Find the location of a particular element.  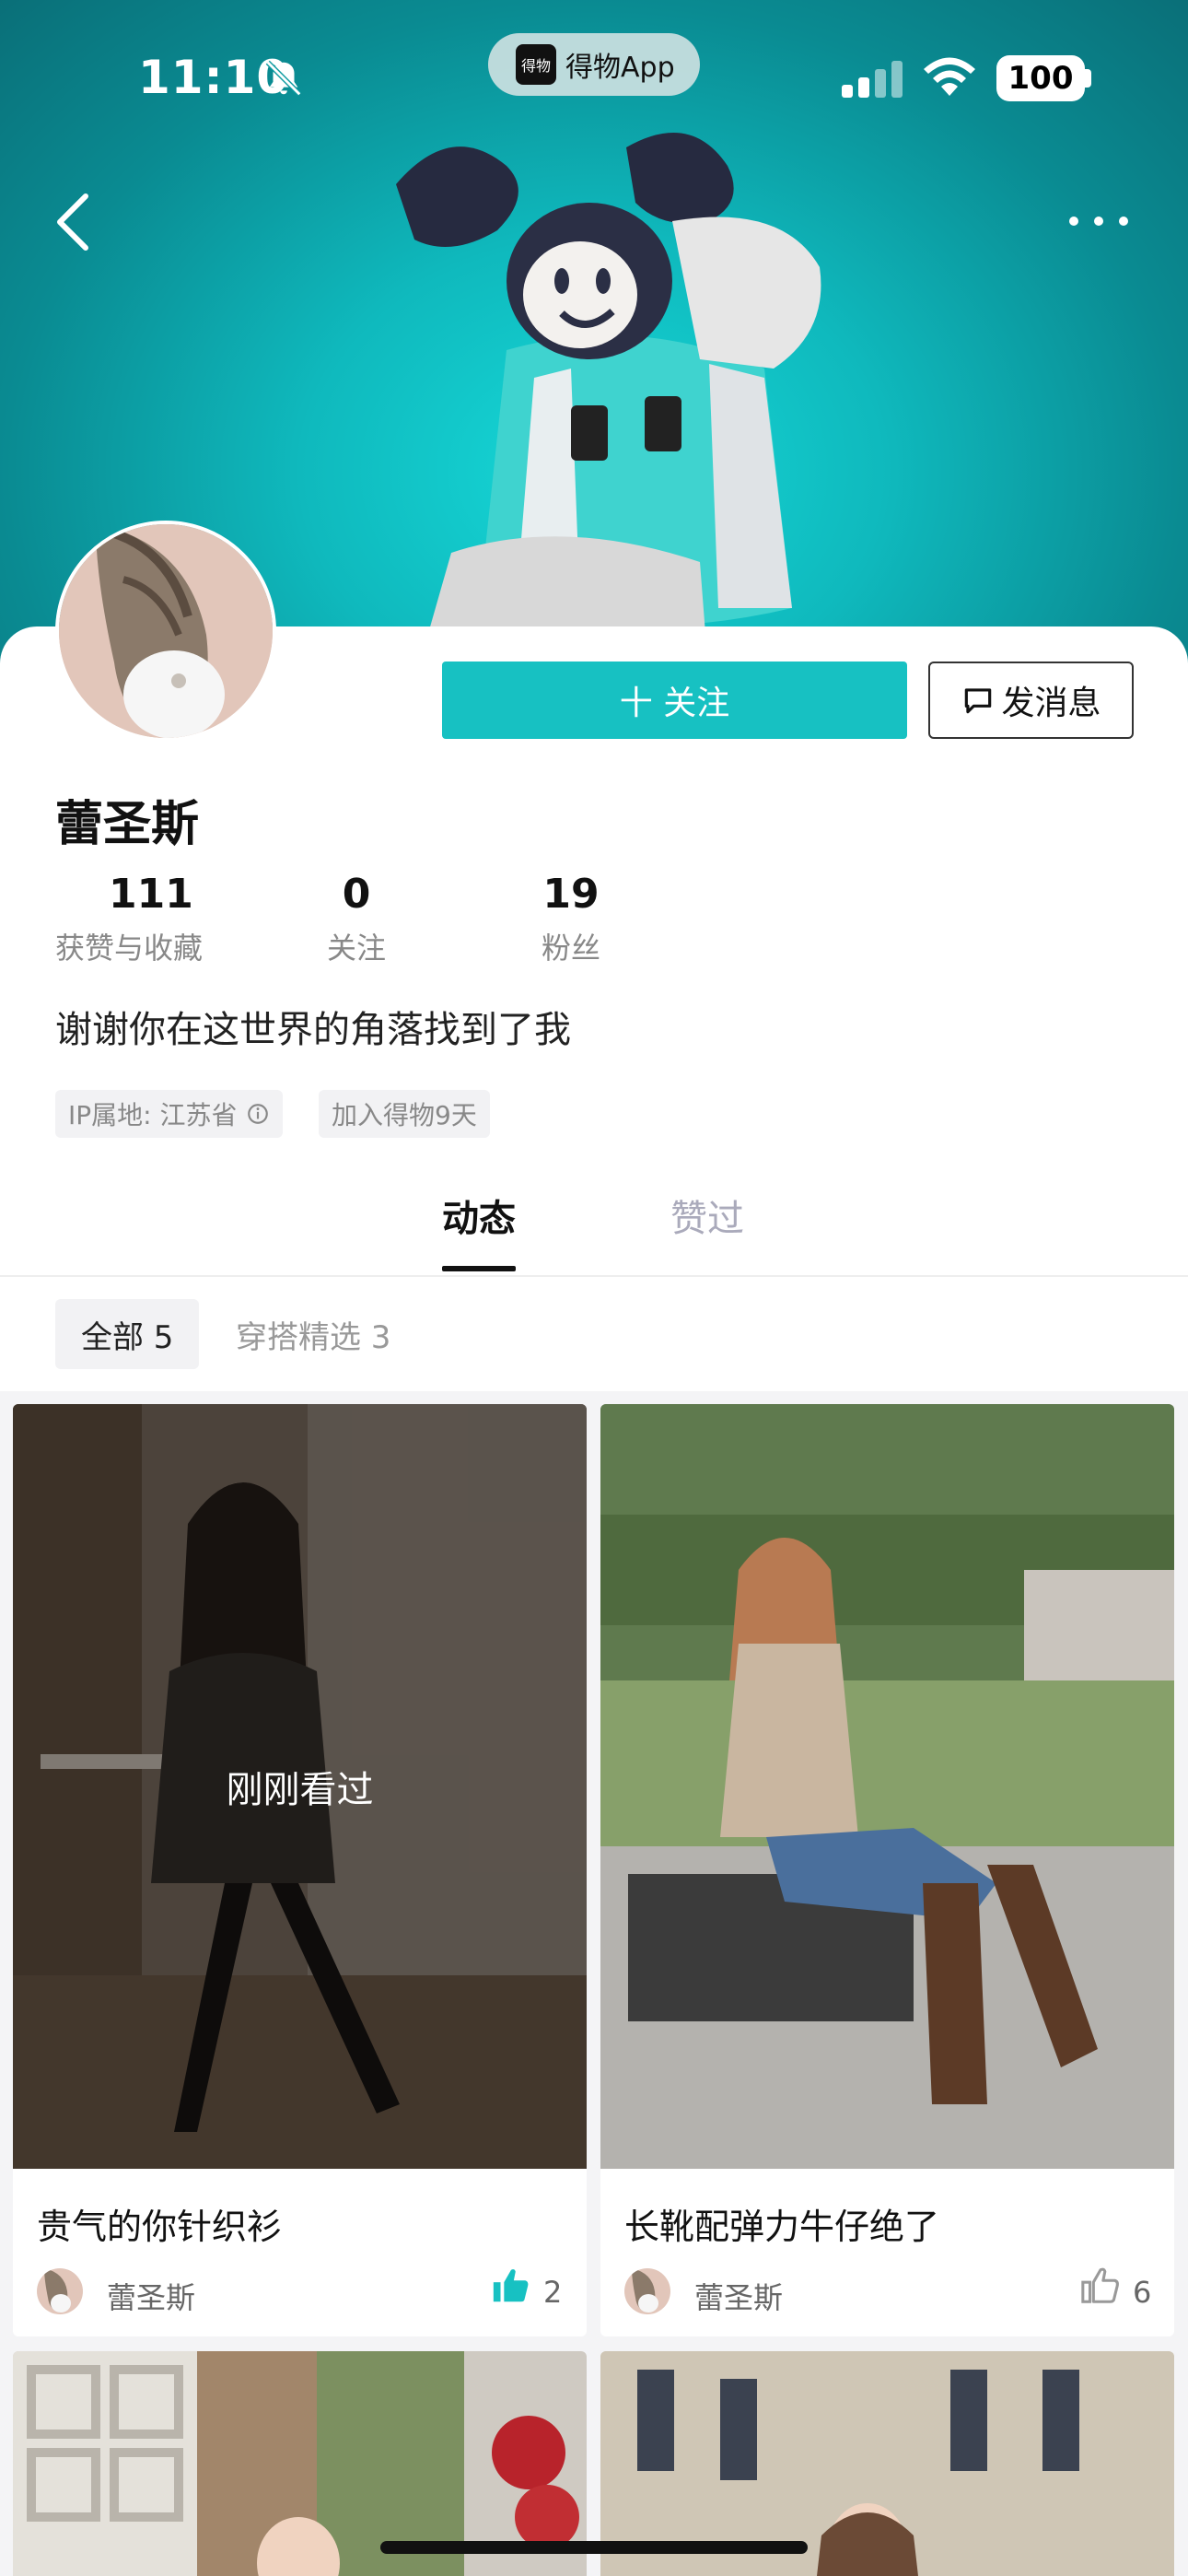

post-title: 长靴配弹力牛仔绝了 is located at coordinates (782, 2227).